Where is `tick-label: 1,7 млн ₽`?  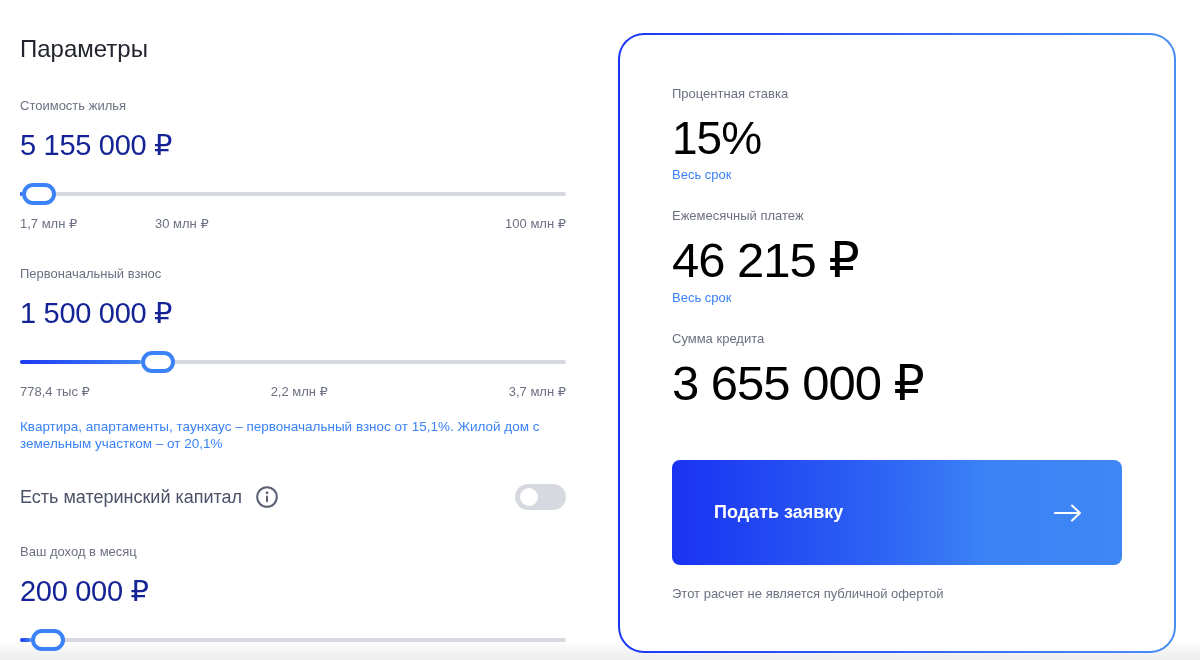
tick-label: 1,7 млн ₽ is located at coordinates (49, 224).